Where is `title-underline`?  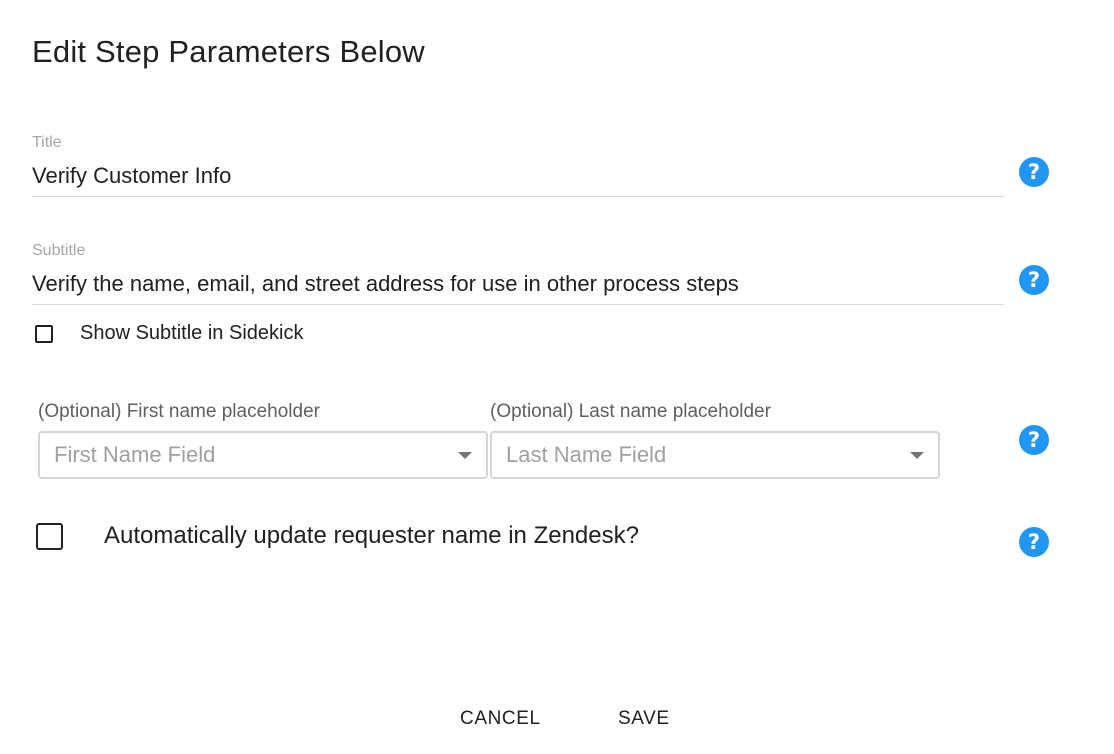
title-underline is located at coordinates (518, 196).